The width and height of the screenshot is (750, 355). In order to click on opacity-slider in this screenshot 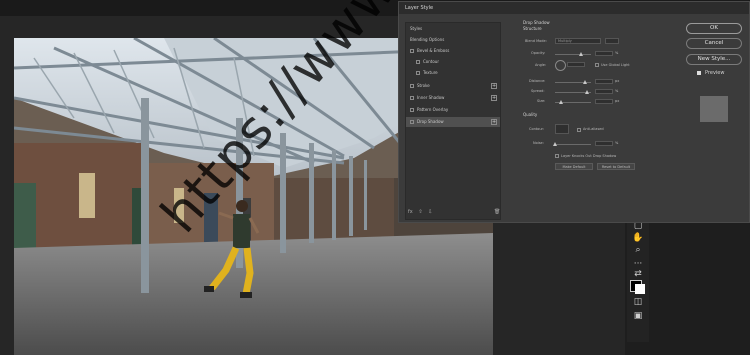, I will do `click(573, 54)`.